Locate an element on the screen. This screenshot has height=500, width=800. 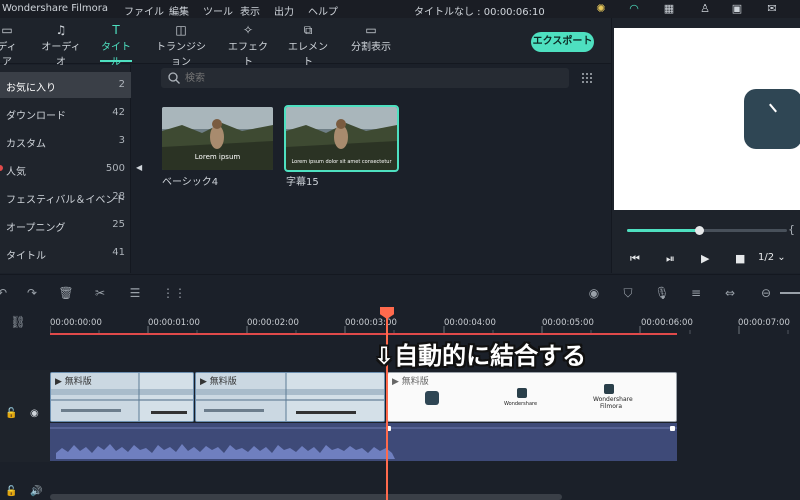
zoom-slider is located at coordinates (790, 293).